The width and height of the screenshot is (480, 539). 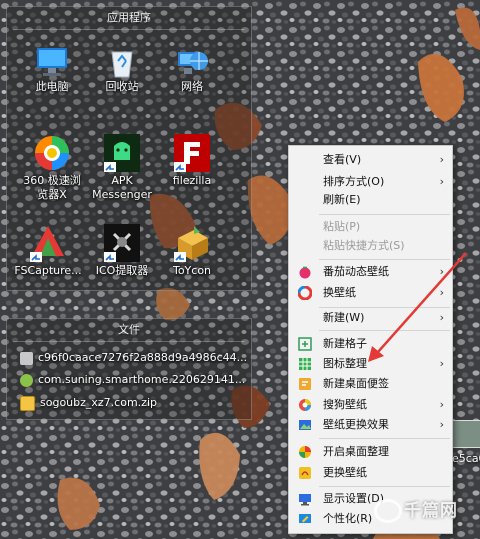 I want to click on watermark: 千篇网, so click(x=416, y=509).